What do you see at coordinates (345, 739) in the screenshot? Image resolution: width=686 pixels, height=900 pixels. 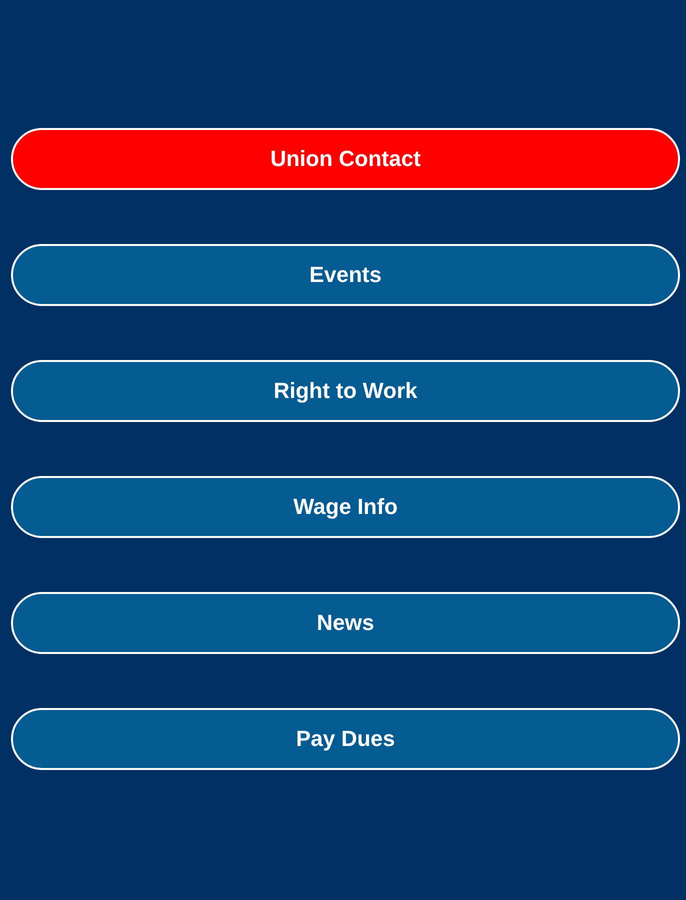 I see `menu-button: Pay Dues` at bounding box center [345, 739].